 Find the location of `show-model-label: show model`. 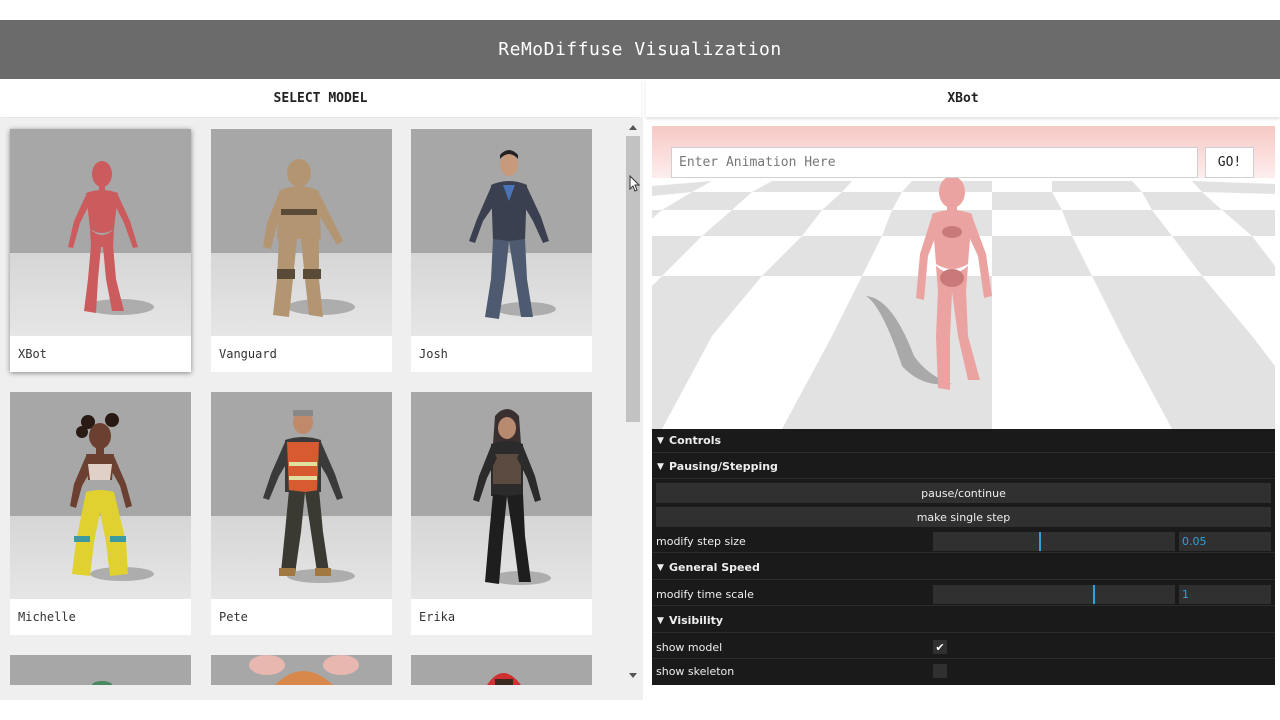

show-model-label: show model is located at coordinates (689, 647).